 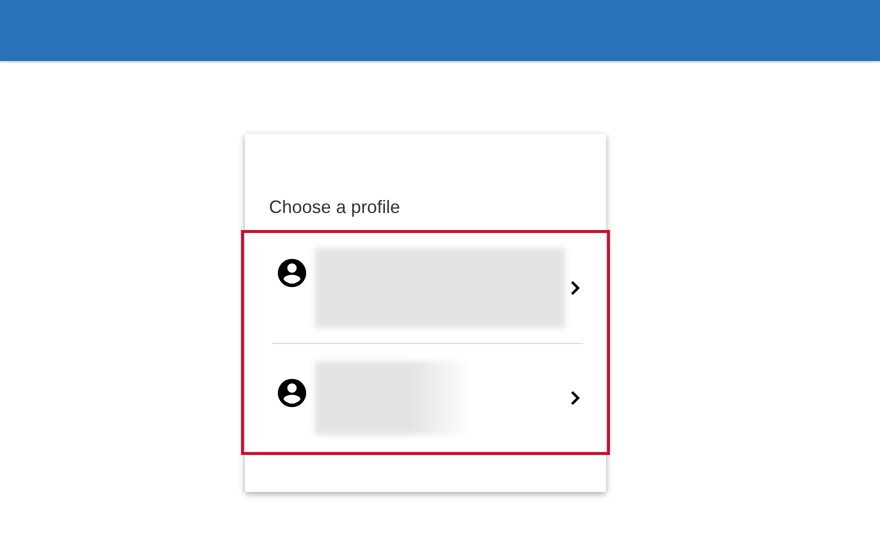 What do you see at coordinates (335, 207) in the screenshot?
I see `card-title: Choose a profile` at bounding box center [335, 207].